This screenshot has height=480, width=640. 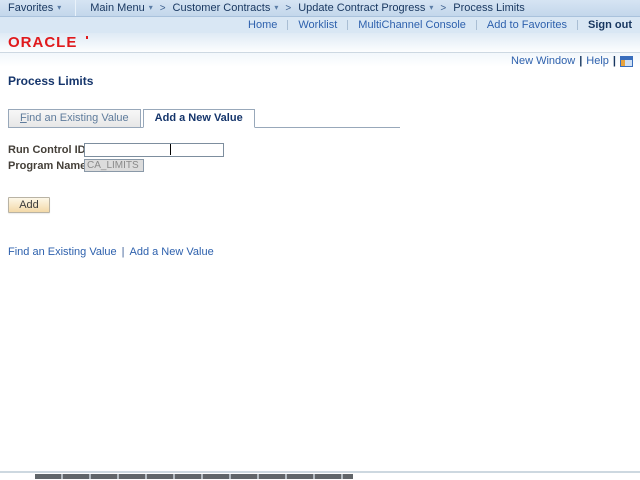 I want to click on home-link: Home, so click(x=262, y=25).